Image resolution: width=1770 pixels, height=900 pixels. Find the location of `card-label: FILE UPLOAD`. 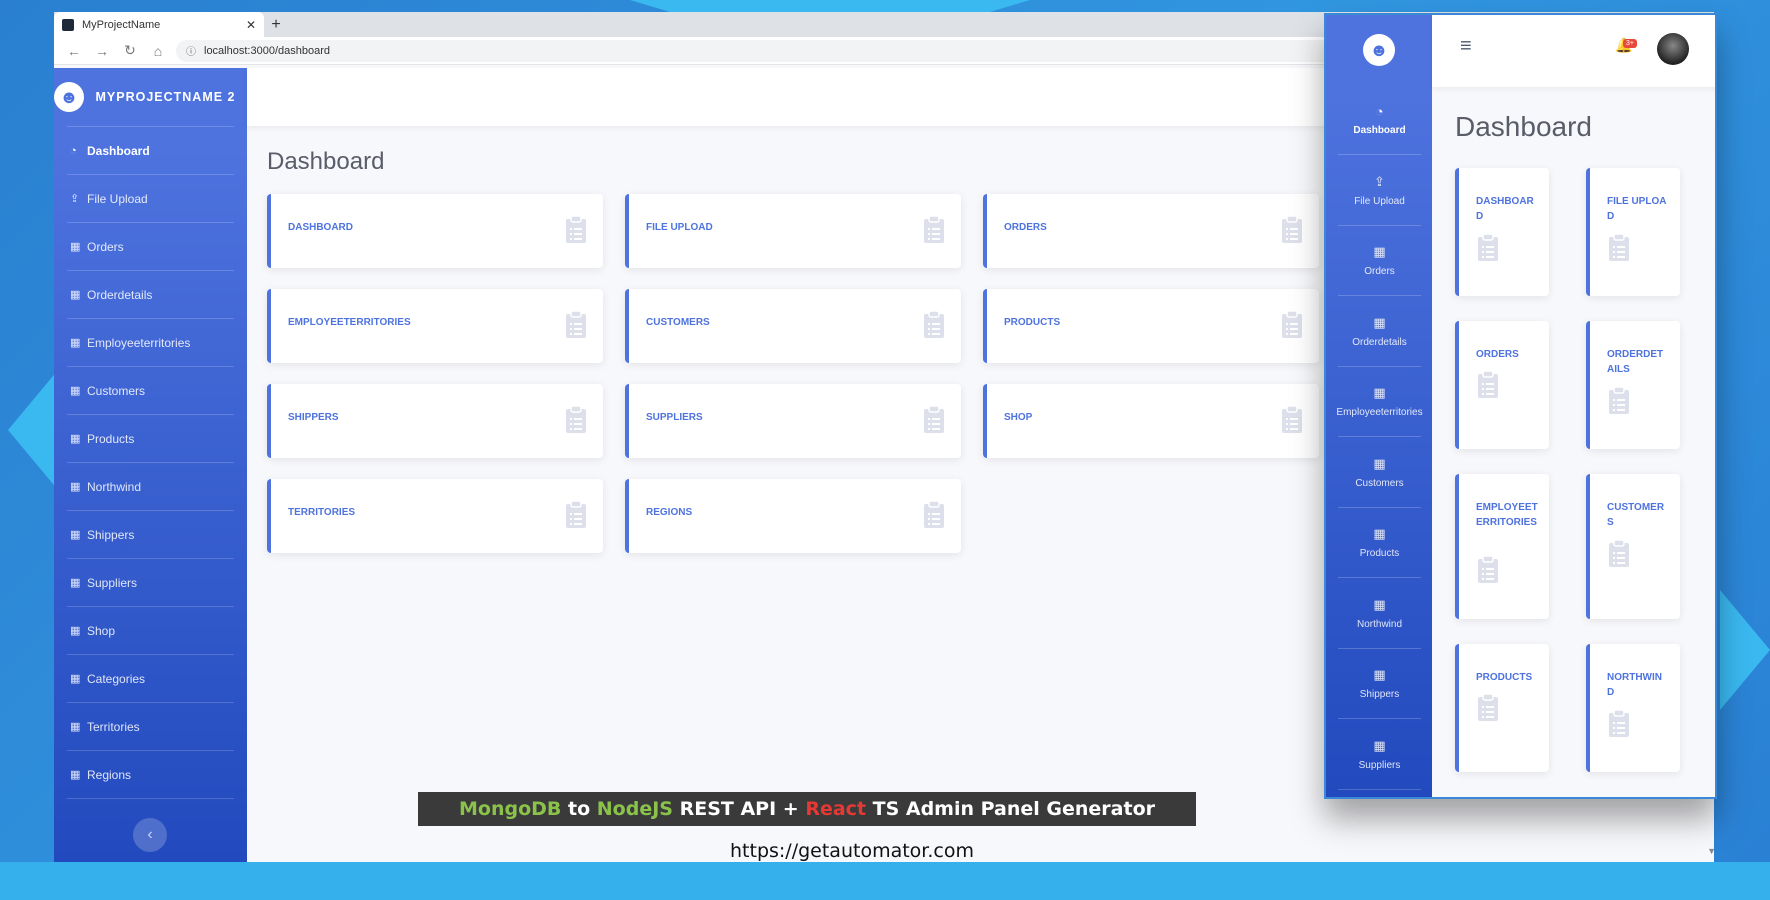

card-label: FILE UPLOAD is located at coordinates (679, 227).